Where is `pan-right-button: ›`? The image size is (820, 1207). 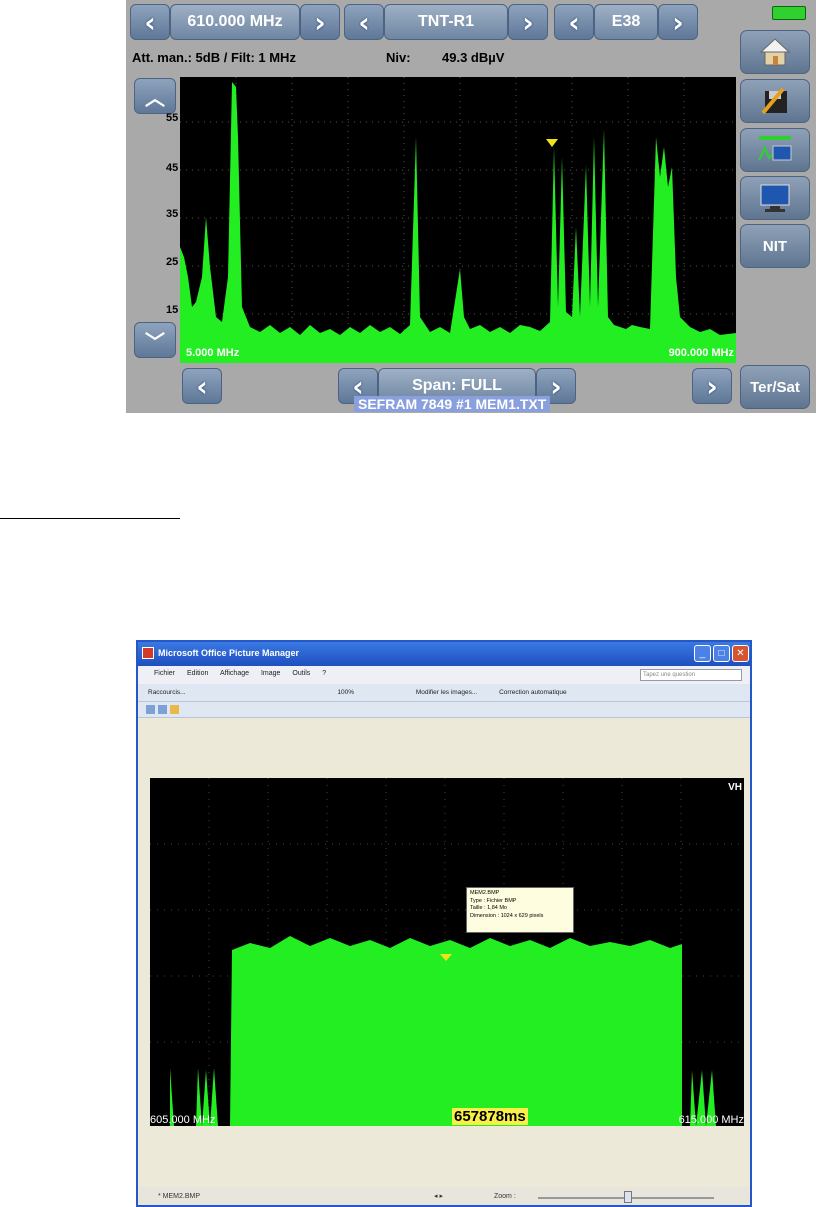 pan-right-button: › is located at coordinates (712, 386).